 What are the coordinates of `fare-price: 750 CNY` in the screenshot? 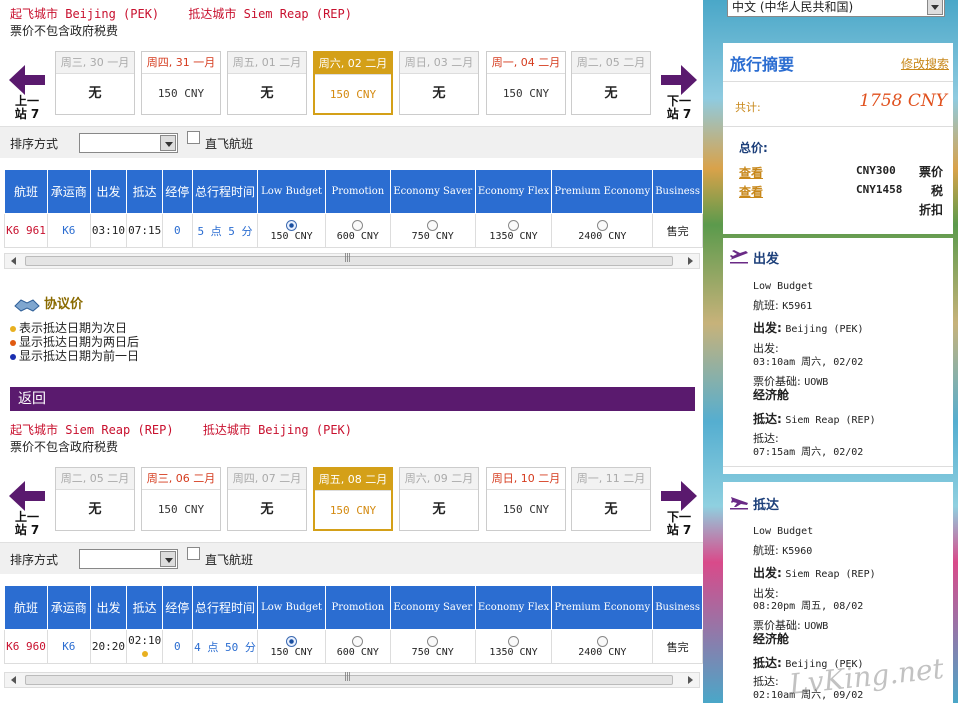 It's located at (432, 652).